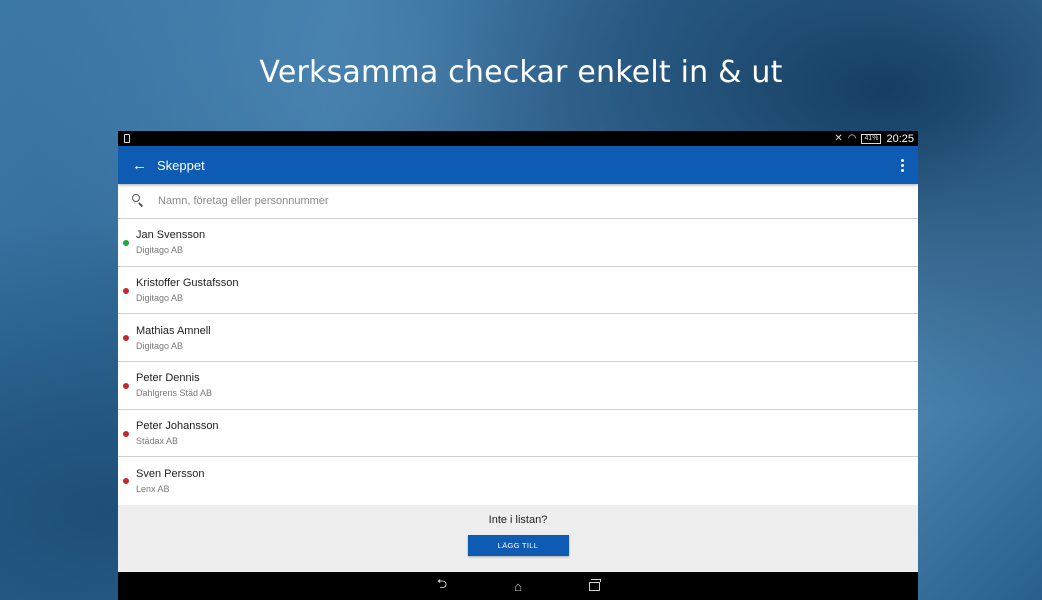 The image size is (1042, 600). I want to click on person-name: Sven Persson, so click(170, 474).